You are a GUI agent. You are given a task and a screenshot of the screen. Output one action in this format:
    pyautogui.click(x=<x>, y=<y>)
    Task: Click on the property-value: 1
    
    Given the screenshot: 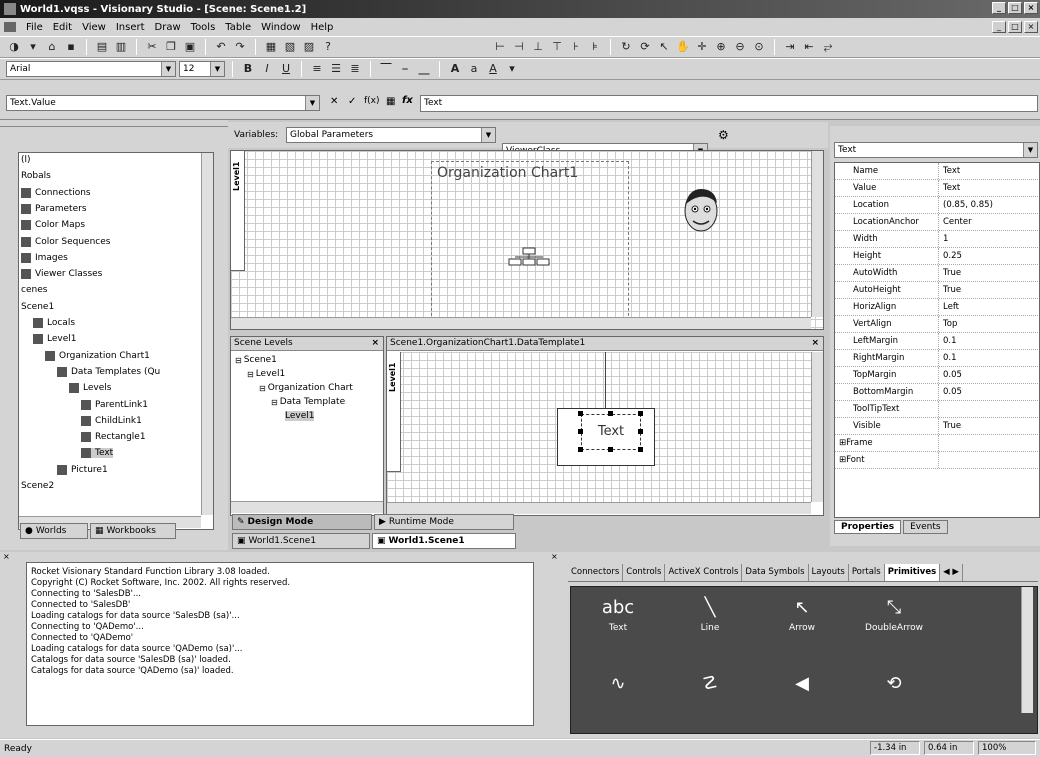 What is the action you would take?
    pyautogui.click(x=943, y=239)
    